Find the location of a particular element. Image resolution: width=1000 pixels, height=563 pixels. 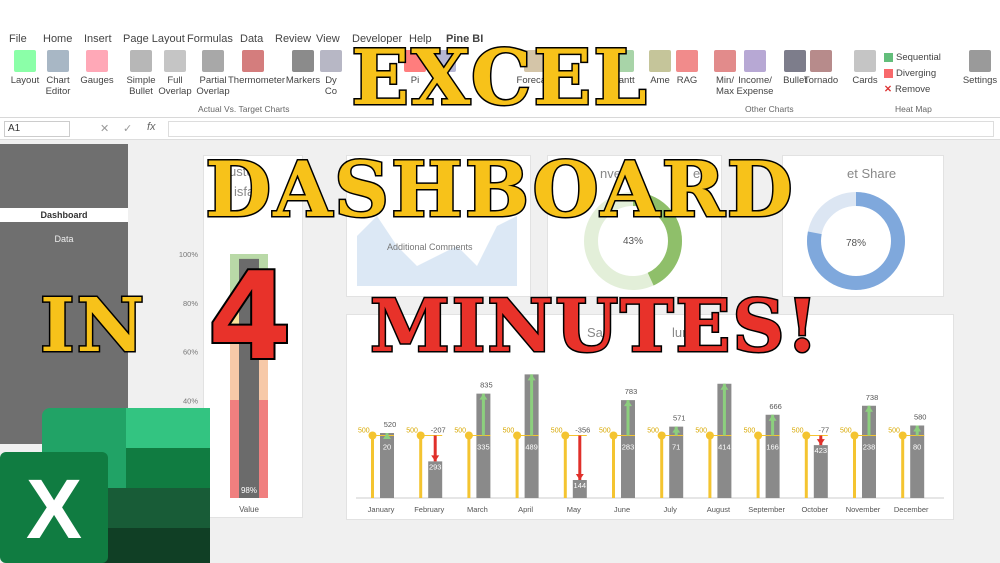

headline-minutes: MINUTES! is located at coordinates (594, 325).